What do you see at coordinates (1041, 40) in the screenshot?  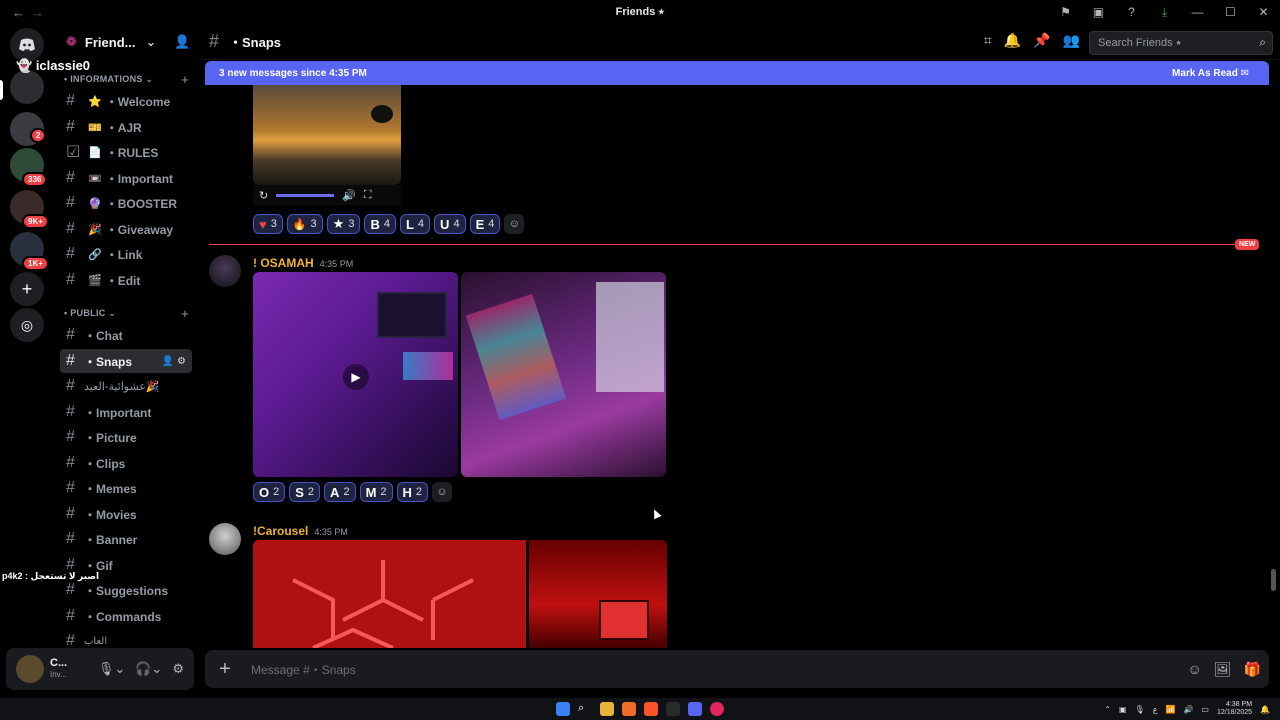 I see `pin-icon: 📌` at bounding box center [1041, 40].